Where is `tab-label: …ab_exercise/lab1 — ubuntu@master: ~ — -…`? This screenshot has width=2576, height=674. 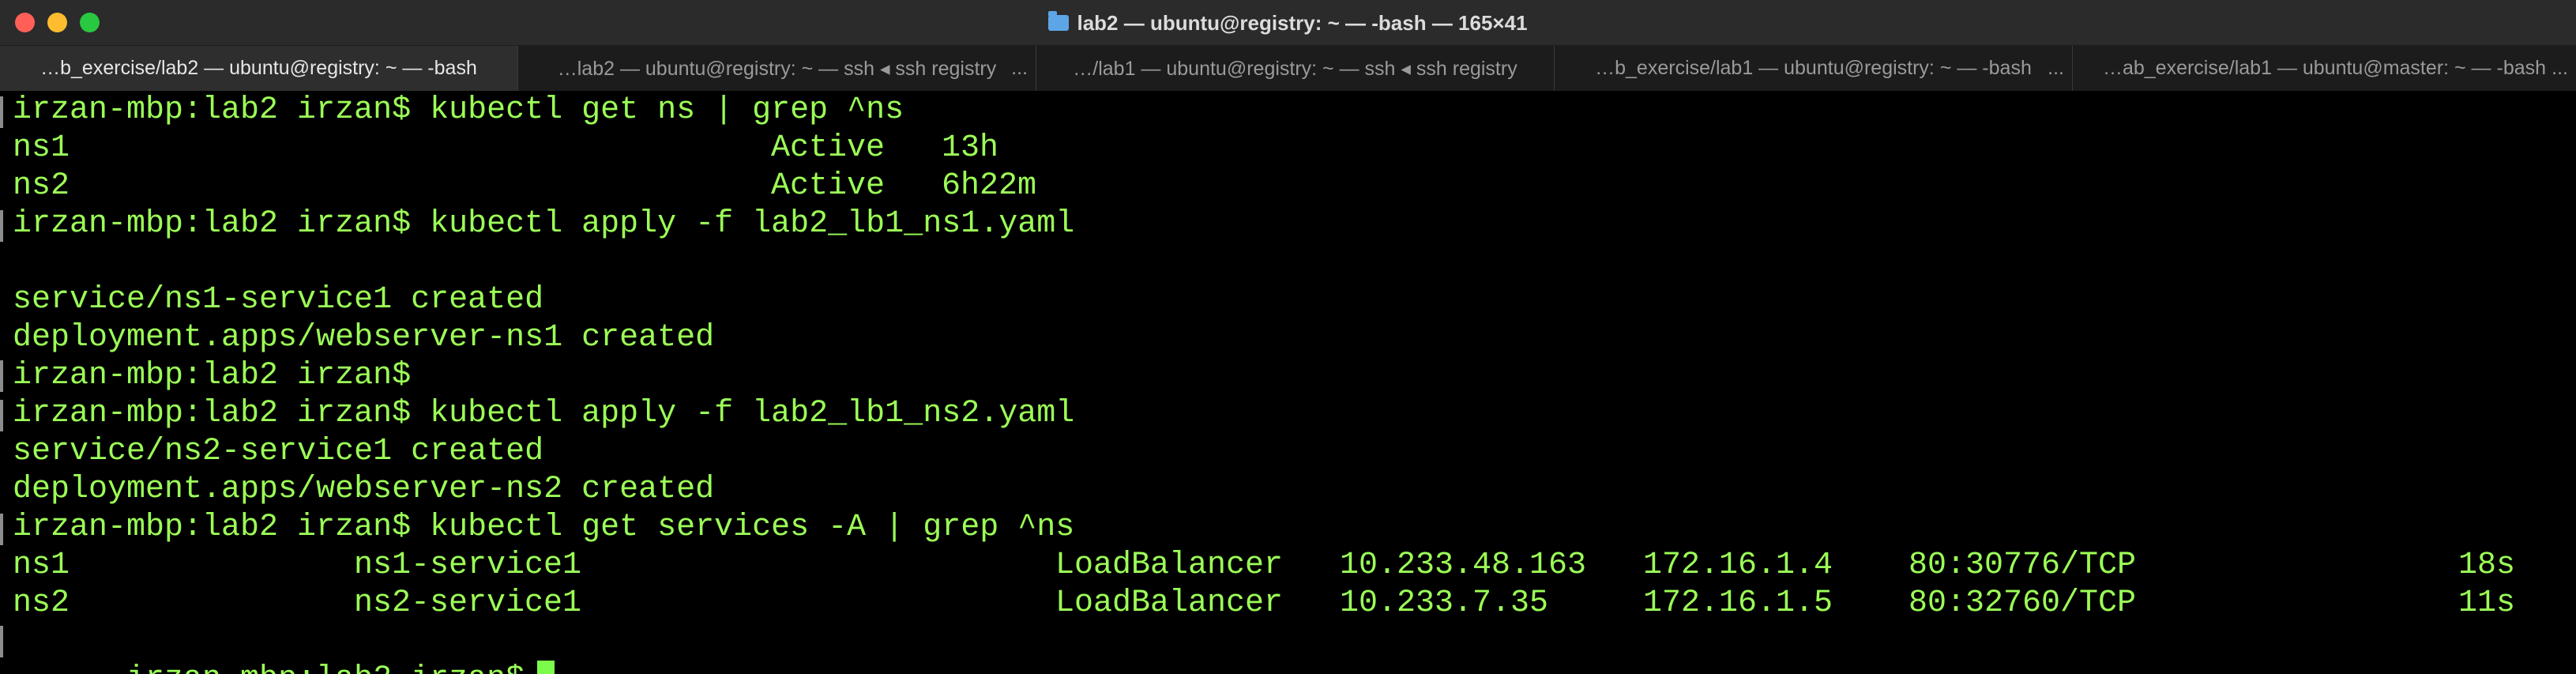
tab-label: …ab_exercise/lab1 — ubuntu@master: ~ — -… is located at coordinates (2325, 68).